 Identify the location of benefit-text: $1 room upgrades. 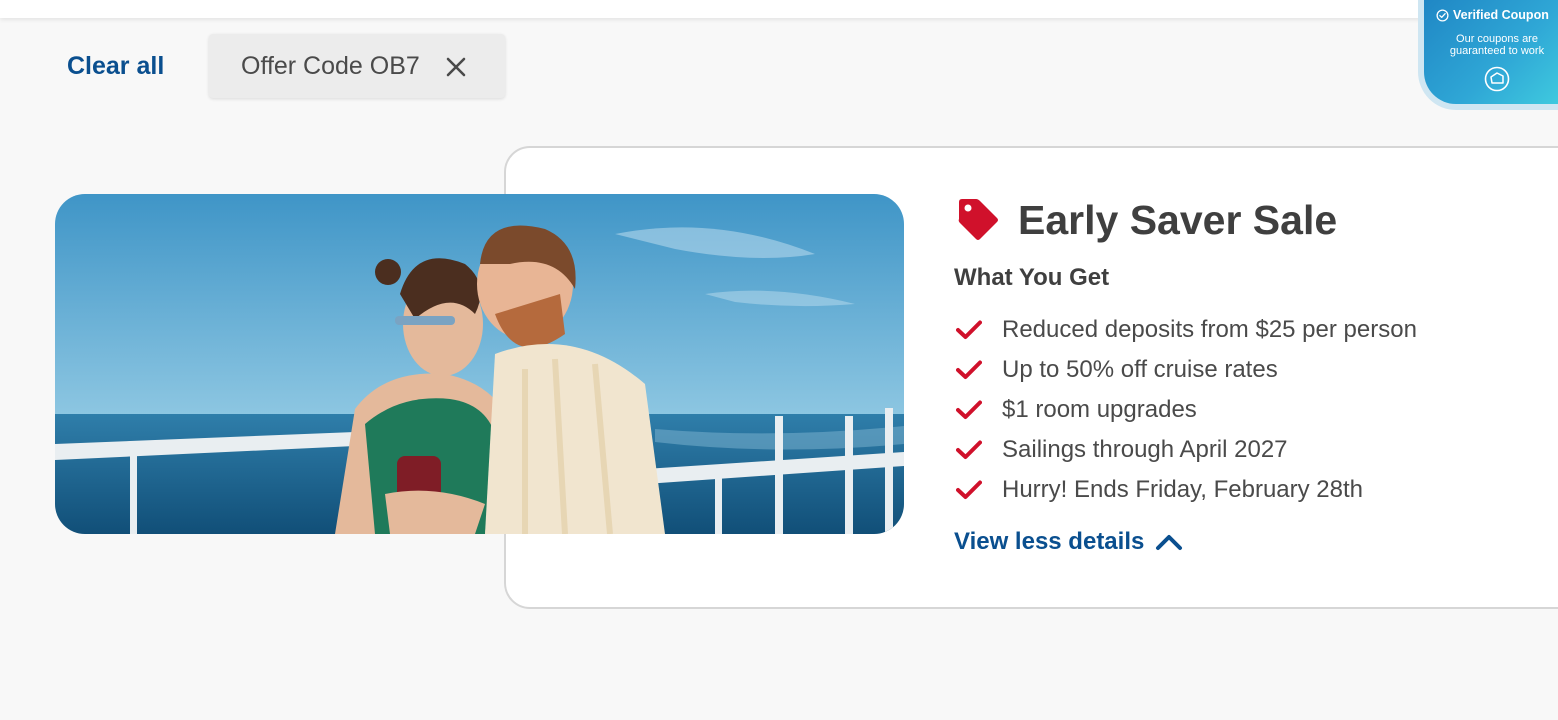
(1099, 409).